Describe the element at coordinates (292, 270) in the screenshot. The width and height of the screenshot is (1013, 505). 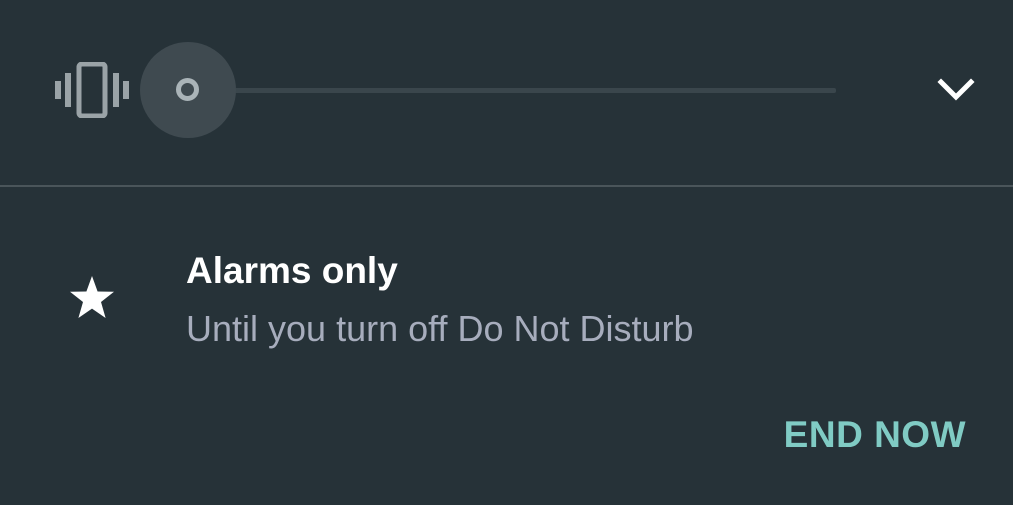
I see `dnd-mode-title: Alarms only` at that location.